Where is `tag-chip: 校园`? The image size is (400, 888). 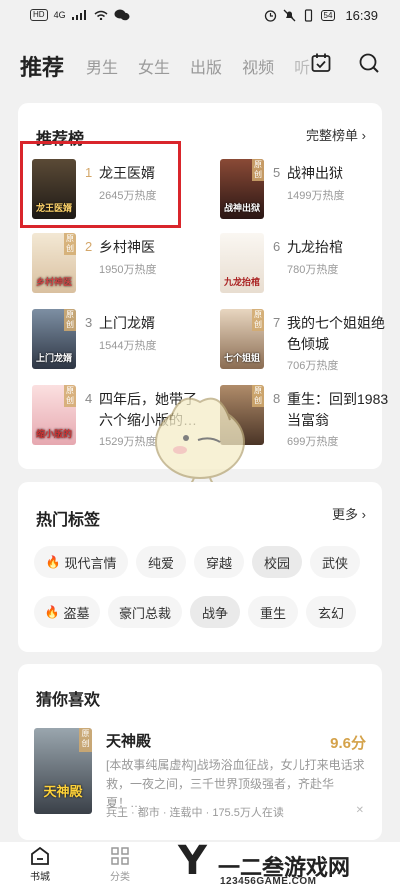
tag-chip: 校园 is located at coordinates (277, 562).